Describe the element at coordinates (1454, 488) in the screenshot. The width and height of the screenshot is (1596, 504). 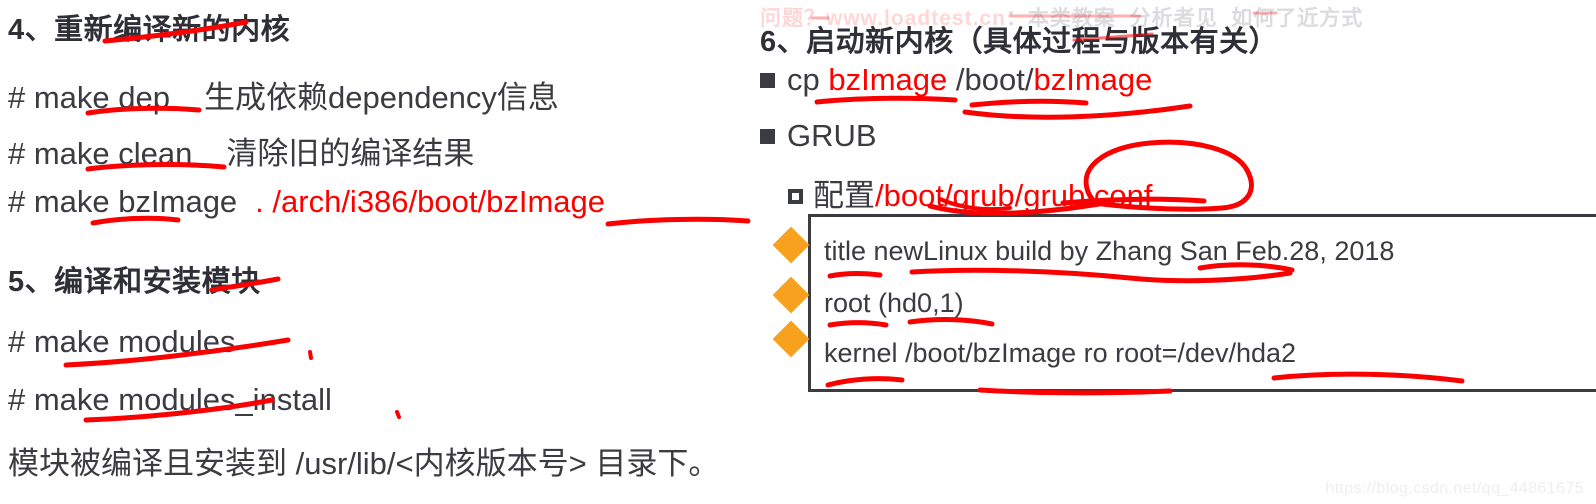
I see `watermark-url: https://blog.csdn.net/qq_44861675` at that location.